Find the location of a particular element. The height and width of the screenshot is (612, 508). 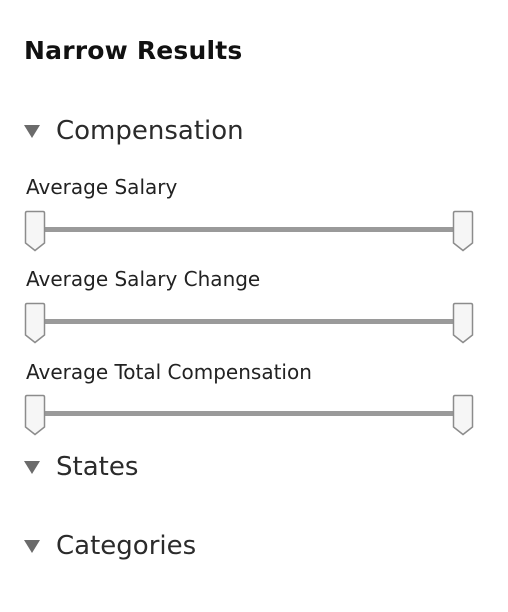

section-label-states: States is located at coordinates (97, 467).